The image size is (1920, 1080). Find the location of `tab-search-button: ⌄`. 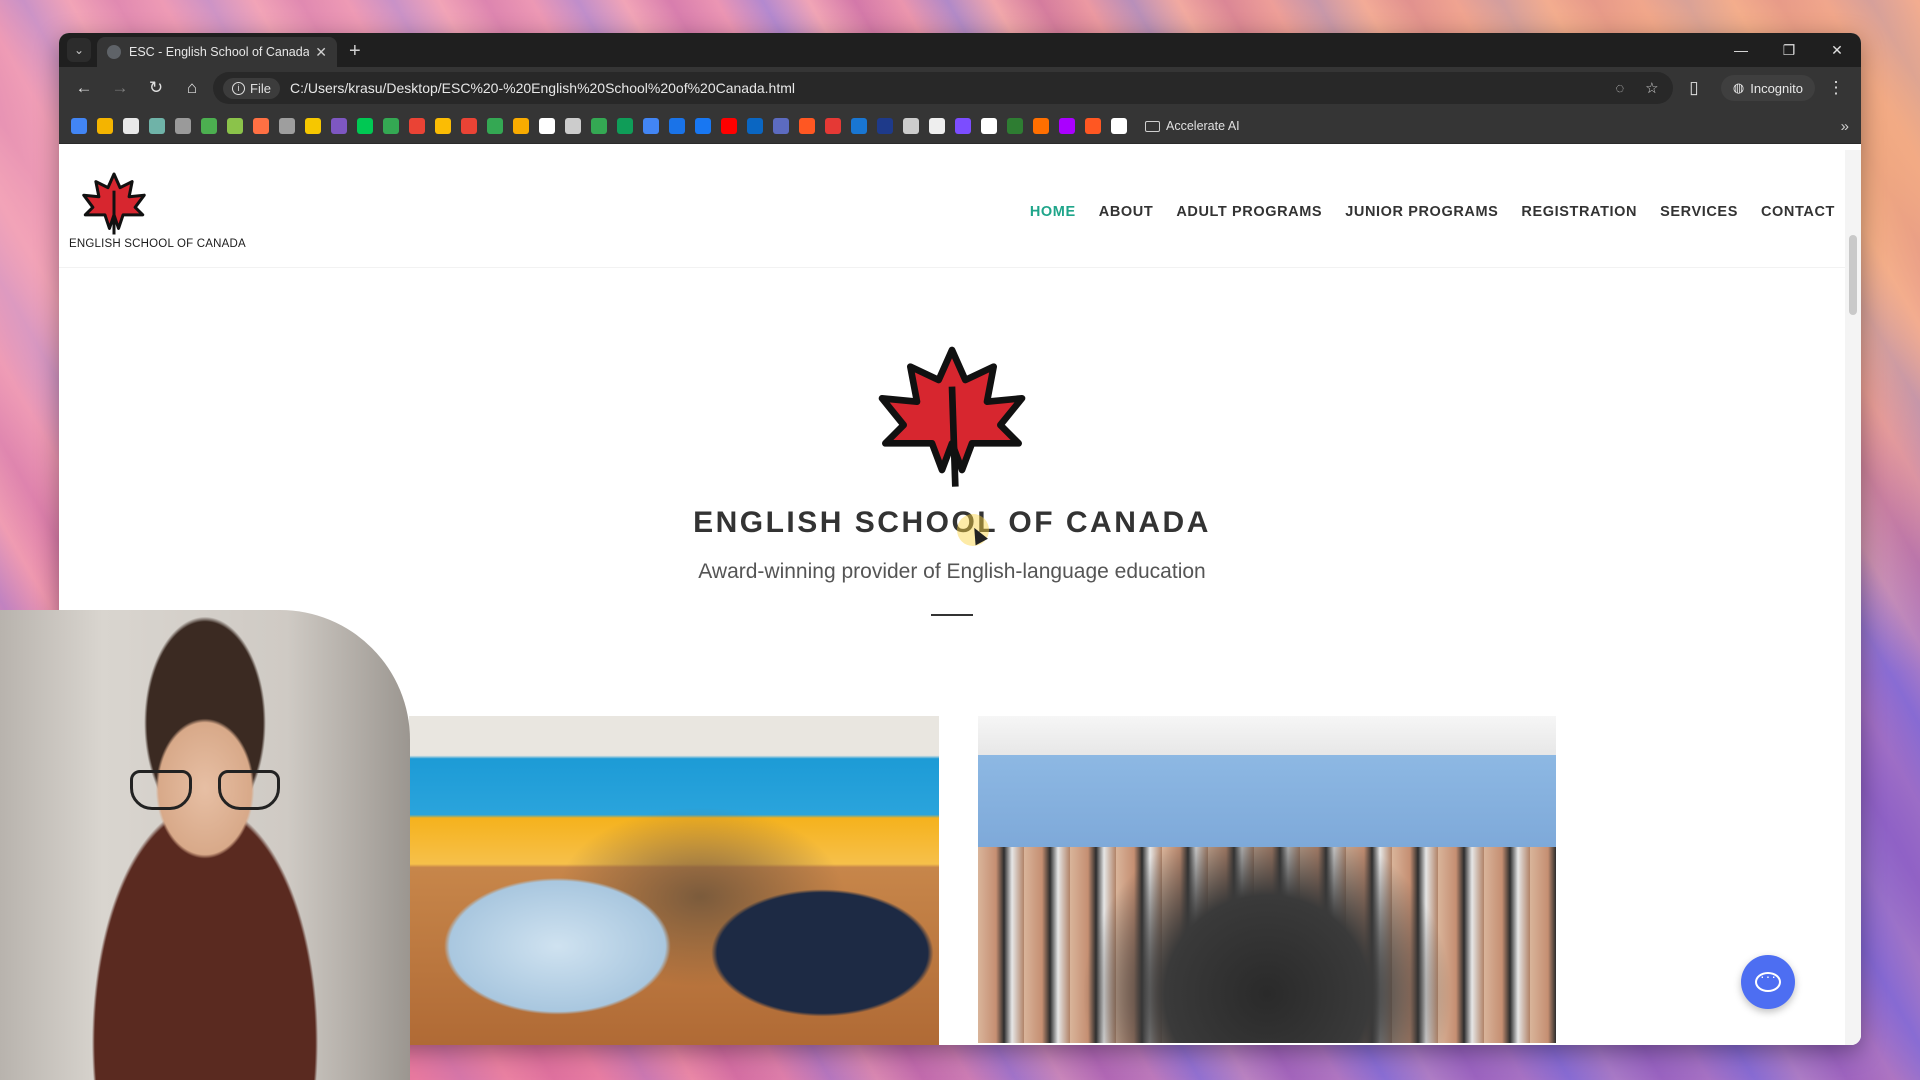

tab-search-button: ⌄ is located at coordinates (79, 50).